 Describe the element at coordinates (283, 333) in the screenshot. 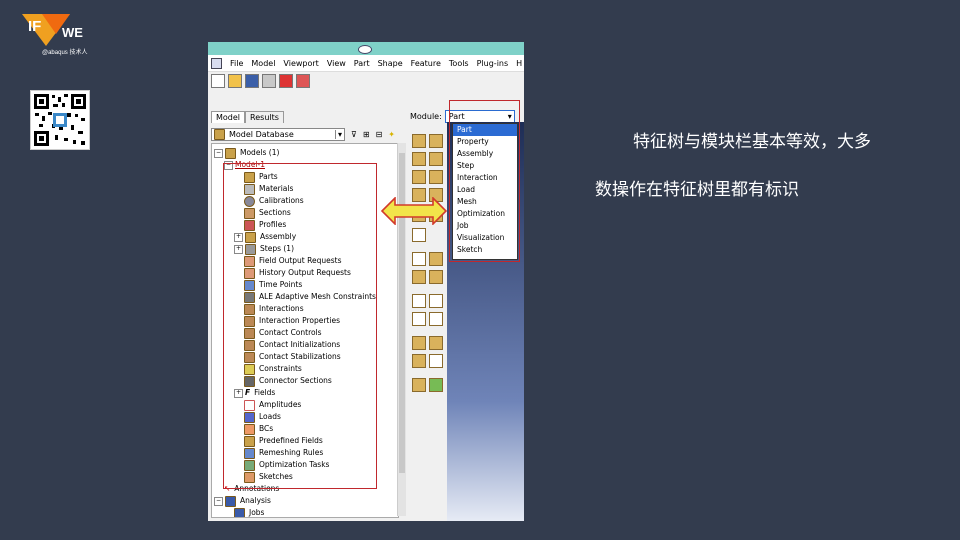

I see `tree-node-contact-controls: Contact Controls` at that location.